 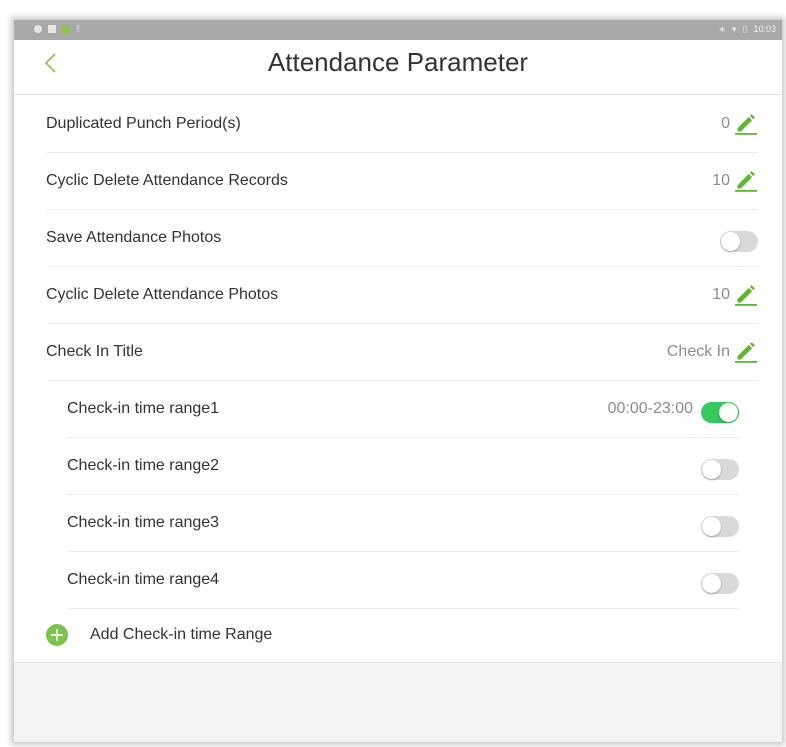 What do you see at coordinates (402, 238) in the screenshot?
I see `setting-row-save-attendance-photos: Save Attendance Photos` at bounding box center [402, 238].